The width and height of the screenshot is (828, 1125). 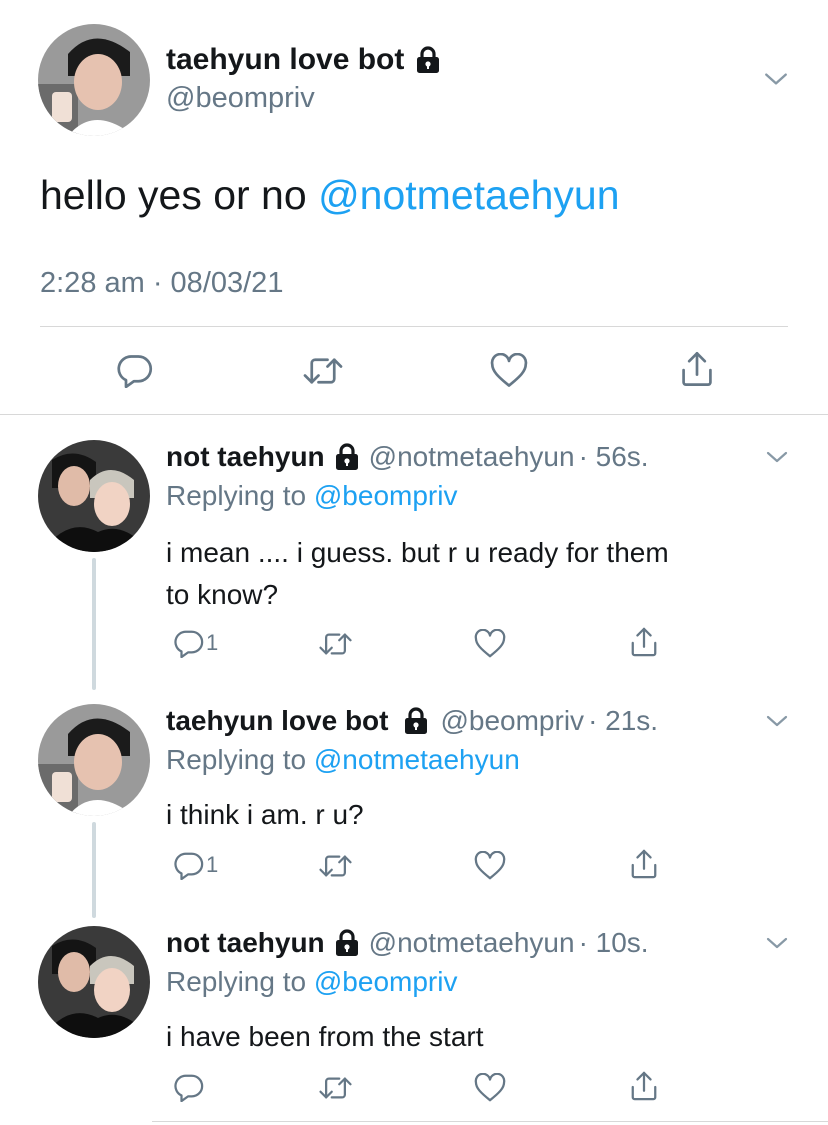 What do you see at coordinates (161, 283) in the screenshot?
I see `timestamp: 2:28 am · 08/03/21` at bounding box center [161, 283].